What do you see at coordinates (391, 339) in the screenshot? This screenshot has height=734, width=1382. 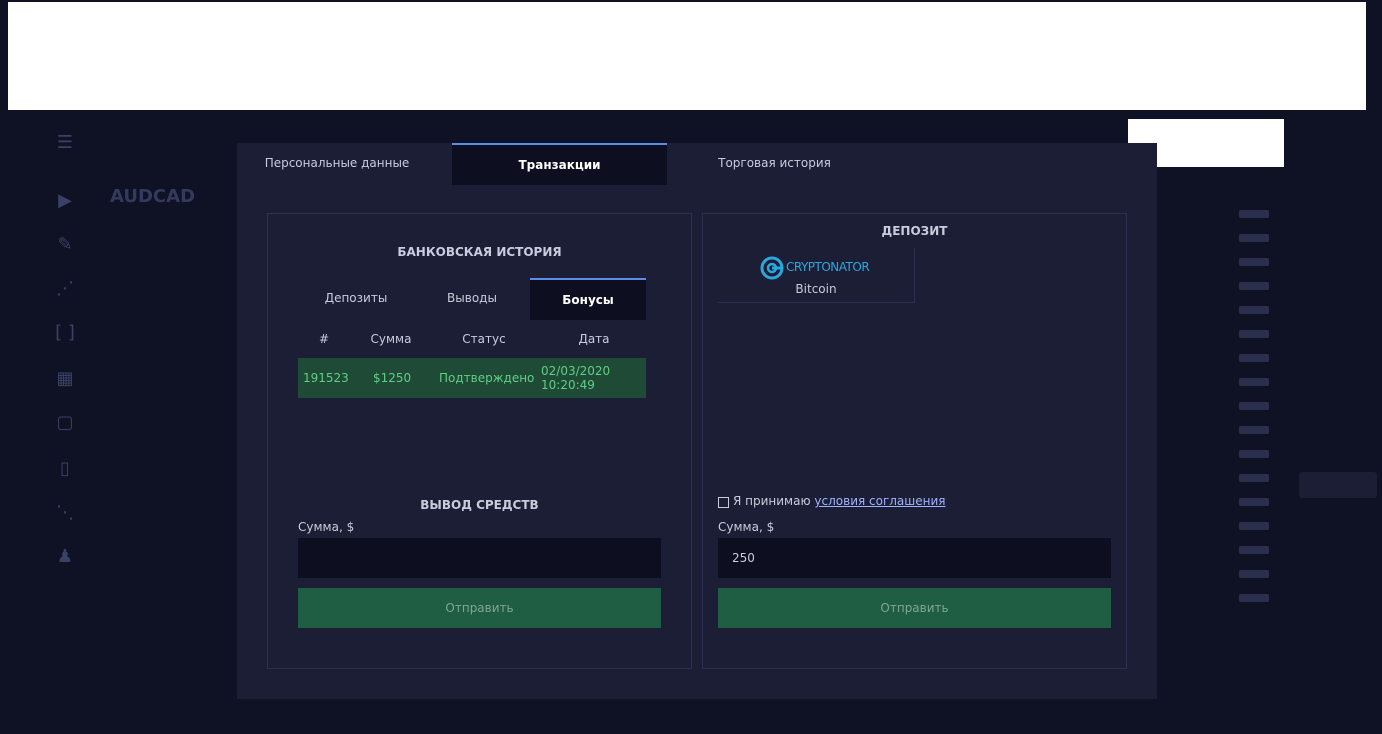 I see `column-header-amount: Сумма` at bounding box center [391, 339].